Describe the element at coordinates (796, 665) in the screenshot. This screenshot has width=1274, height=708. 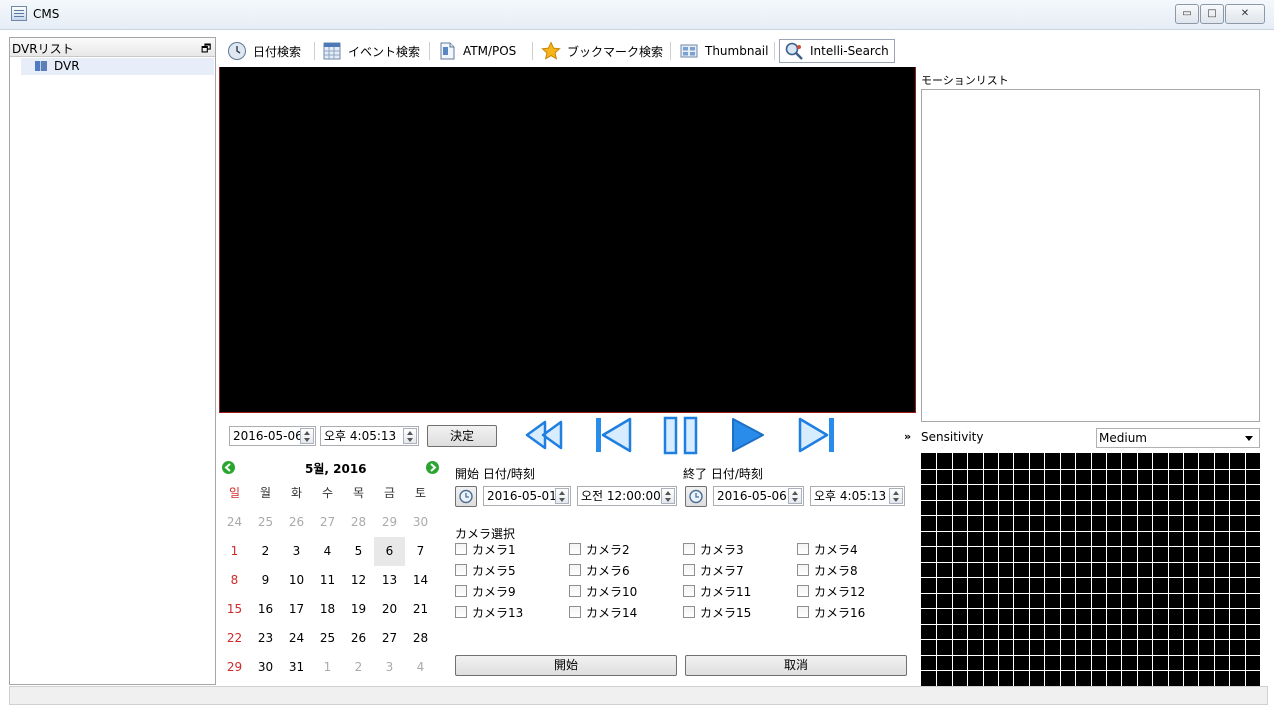
I see `cancel-button: 取消` at that location.